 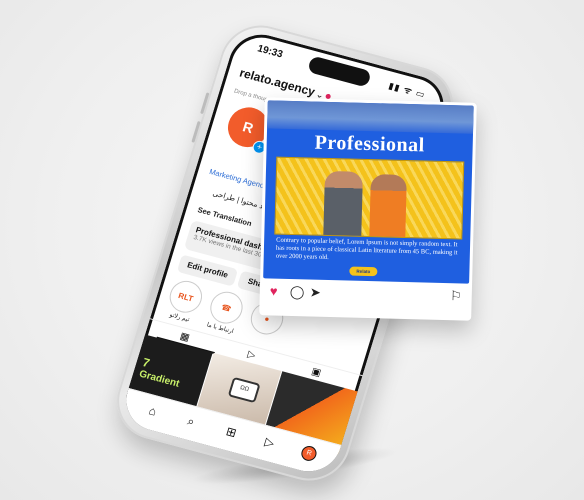 What do you see at coordinates (226, 308) in the screenshot?
I see `highlight-cover: ☎` at bounding box center [226, 308].